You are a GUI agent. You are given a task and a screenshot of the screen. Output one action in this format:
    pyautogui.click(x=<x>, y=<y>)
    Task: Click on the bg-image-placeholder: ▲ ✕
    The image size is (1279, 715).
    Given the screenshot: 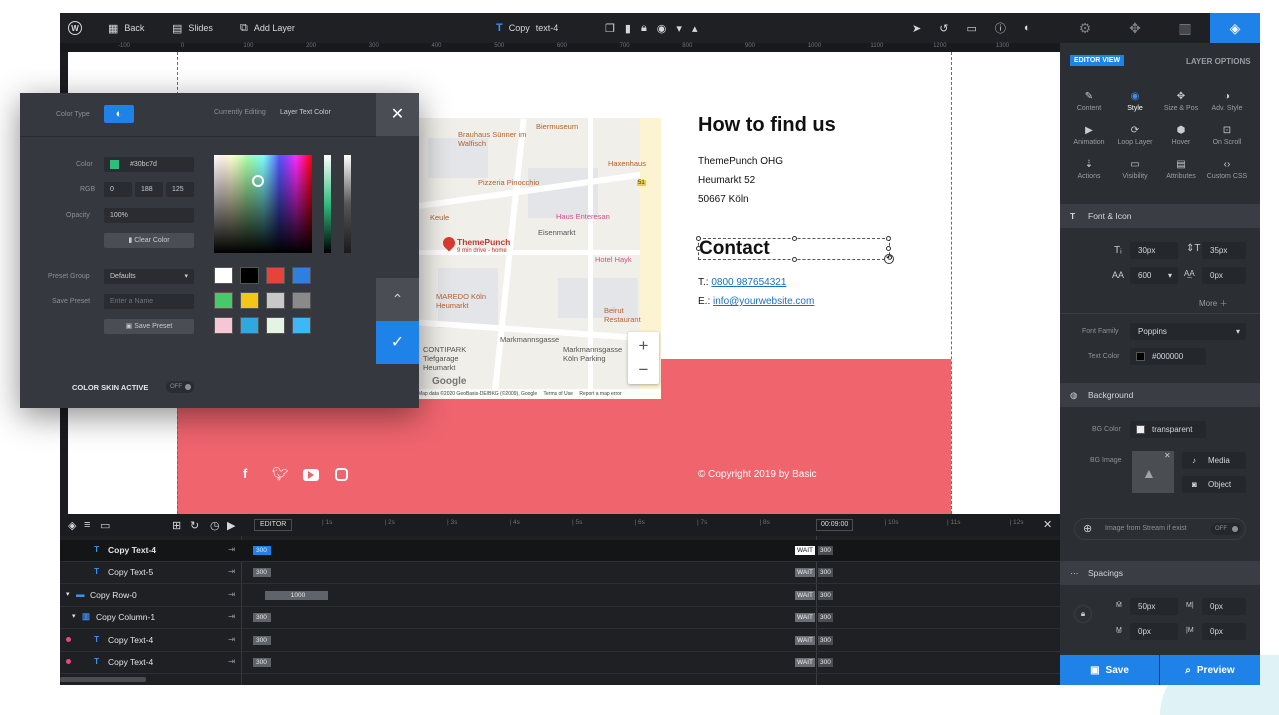 What is the action you would take?
    pyautogui.click(x=1153, y=472)
    